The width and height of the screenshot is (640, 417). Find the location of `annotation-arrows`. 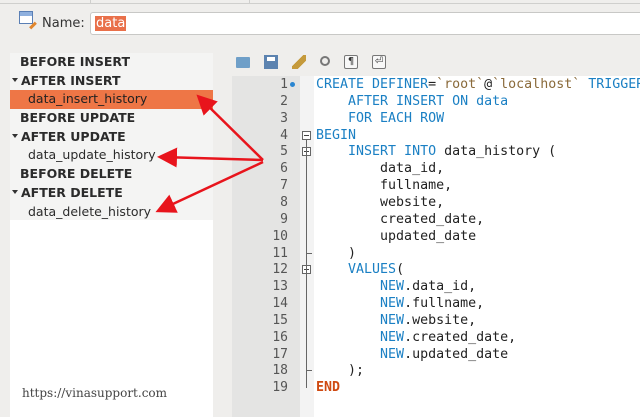

annotation-arrows is located at coordinates (209, 153).